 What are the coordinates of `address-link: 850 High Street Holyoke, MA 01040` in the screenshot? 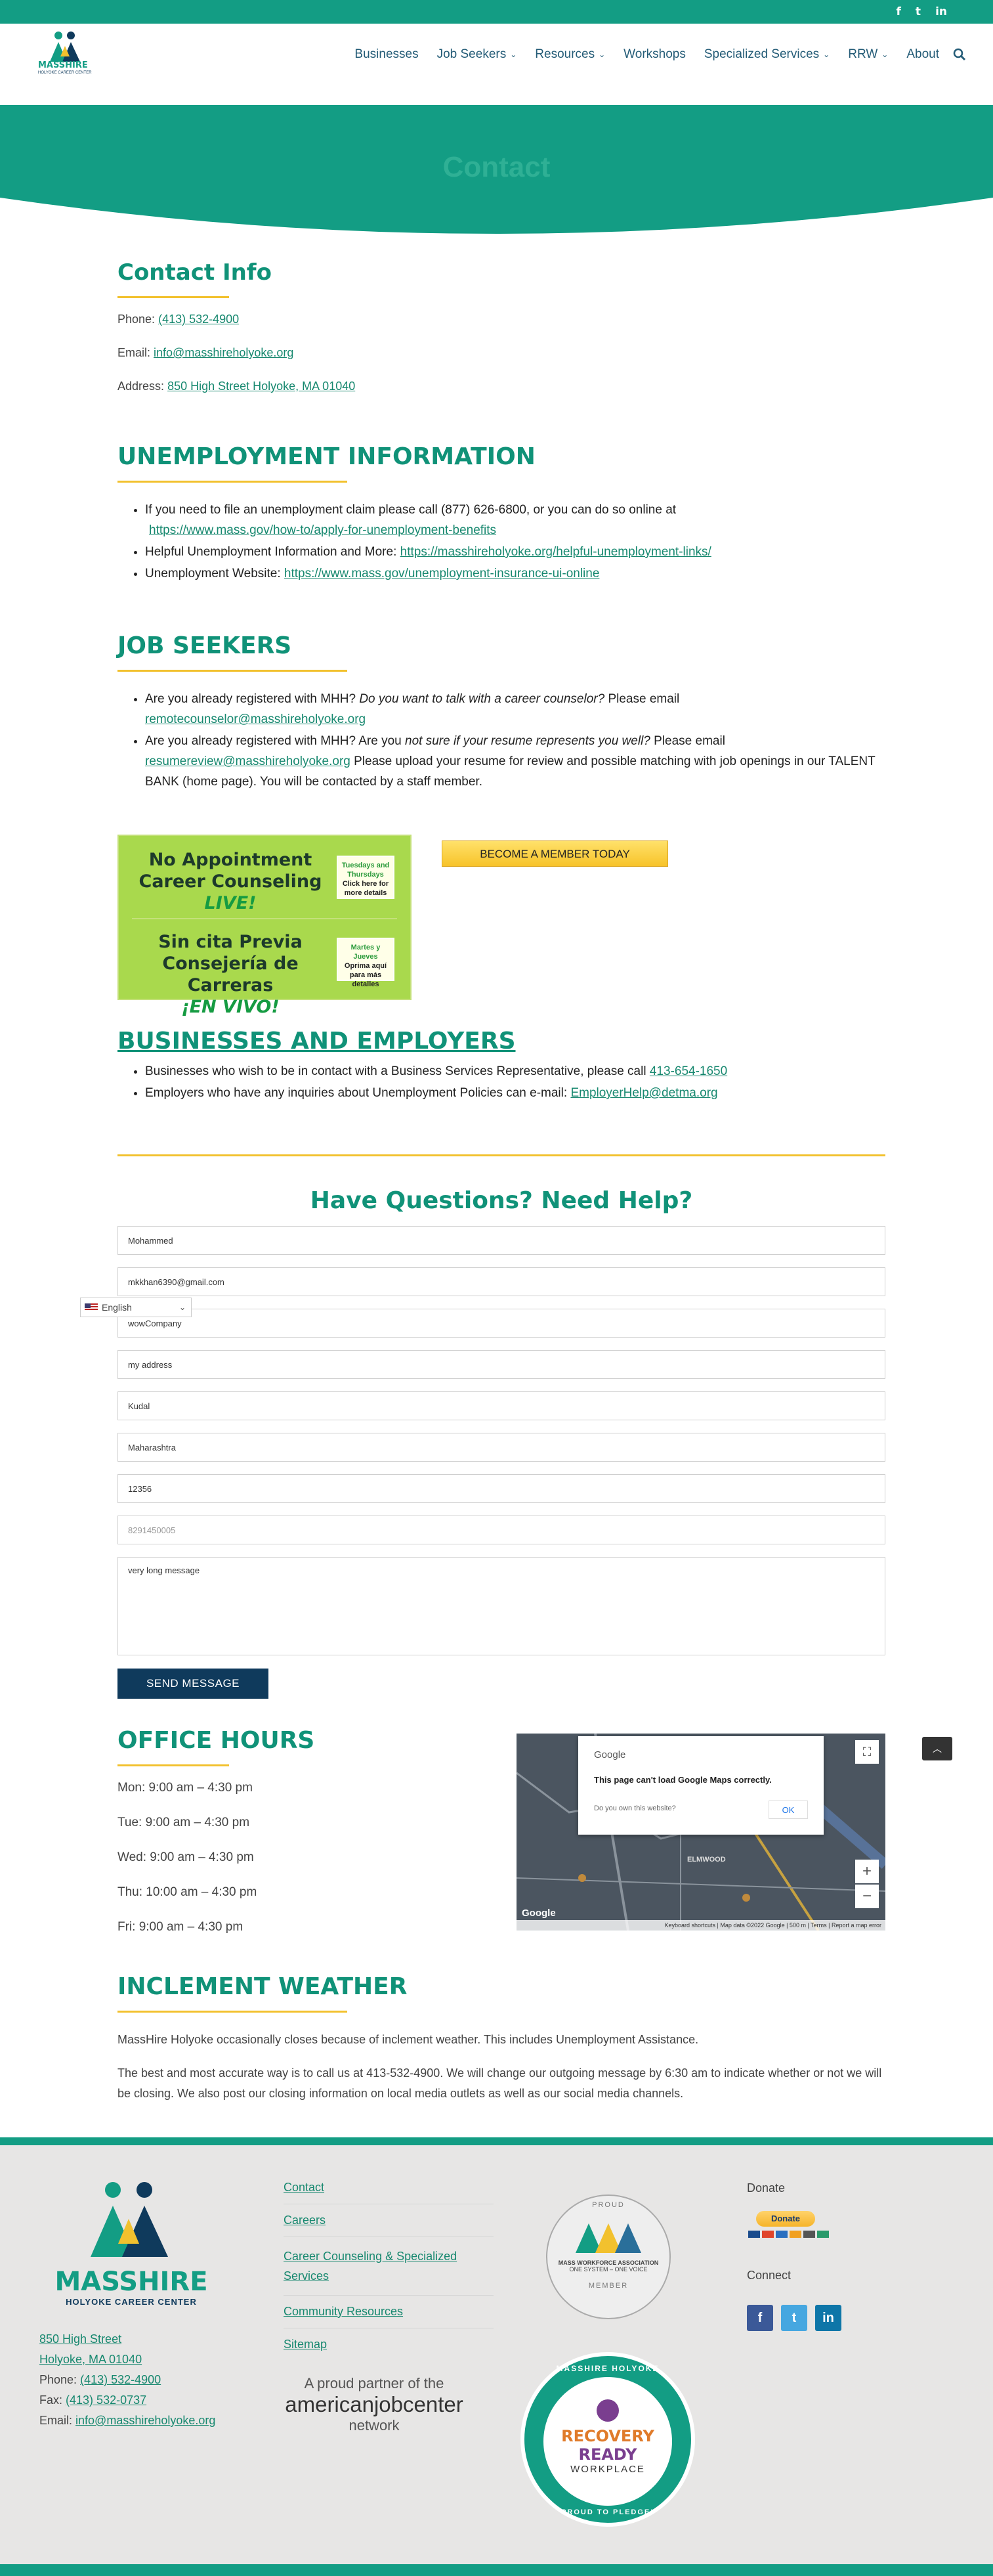 It's located at (261, 387).